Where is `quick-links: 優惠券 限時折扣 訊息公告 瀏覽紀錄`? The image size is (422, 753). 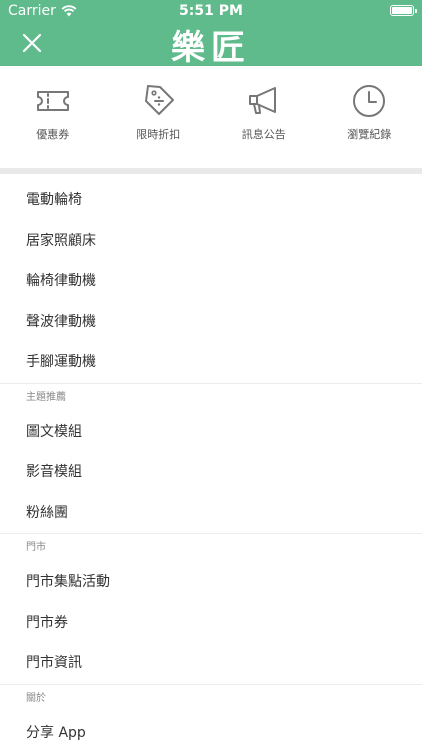
quick-links: 優惠券 限時折扣 訊息公告 瀏覽紀錄 is located at coordinates (211, 117).